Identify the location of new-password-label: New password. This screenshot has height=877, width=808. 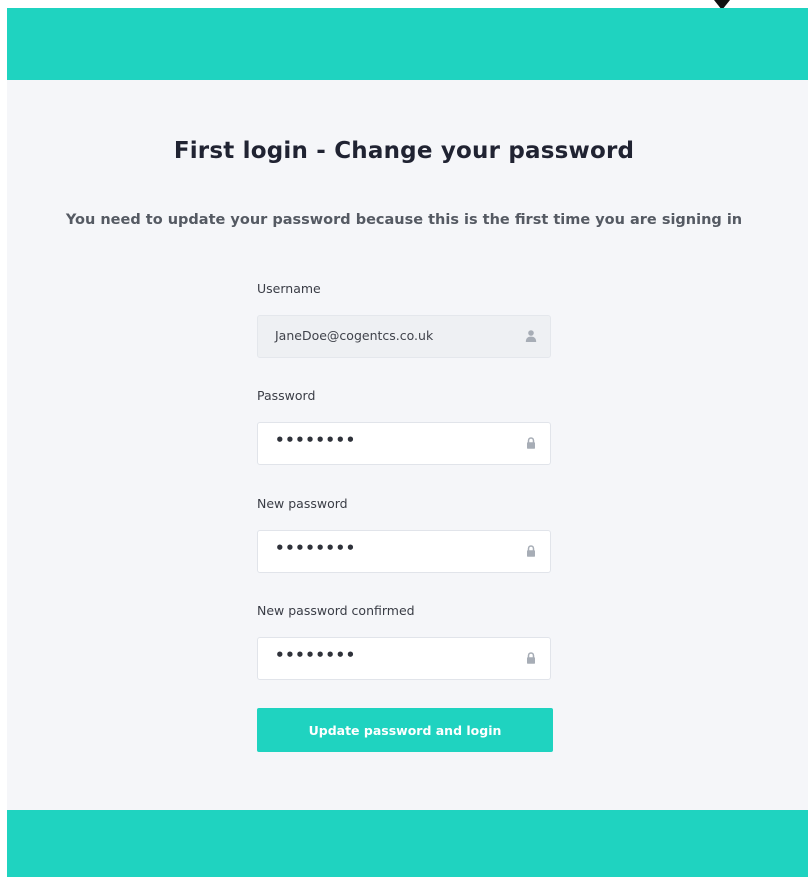
(302, 503).